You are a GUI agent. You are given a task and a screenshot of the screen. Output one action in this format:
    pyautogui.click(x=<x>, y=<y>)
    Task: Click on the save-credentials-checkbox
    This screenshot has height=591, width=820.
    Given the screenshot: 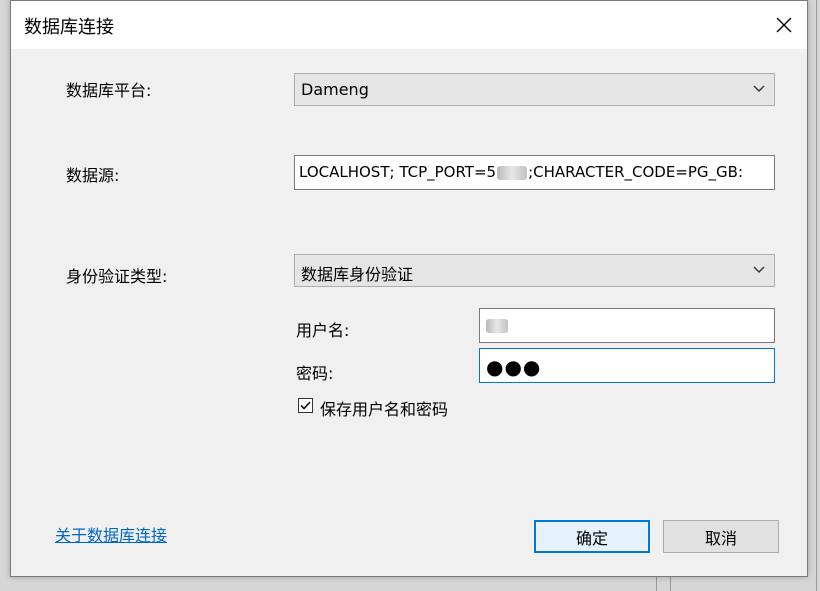 What is the action you would take?
    pyautogui.click(x=305, y=405)
    